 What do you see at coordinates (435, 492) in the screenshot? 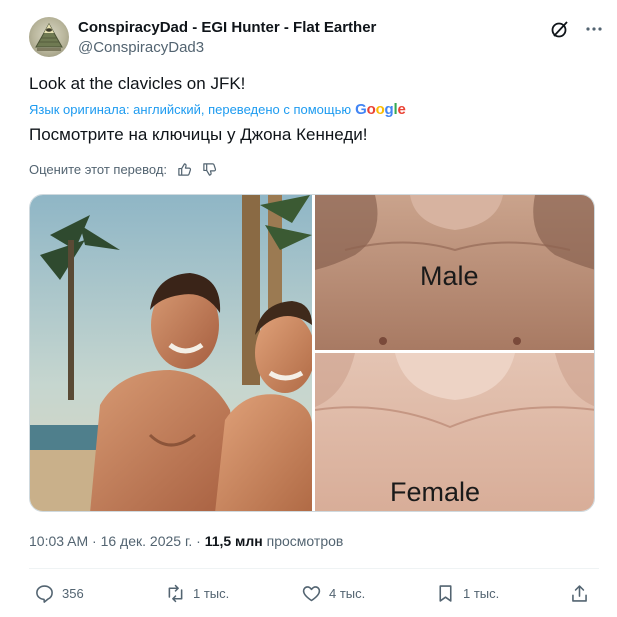
I see `female-label: Female` at bounding box center [435, 492].